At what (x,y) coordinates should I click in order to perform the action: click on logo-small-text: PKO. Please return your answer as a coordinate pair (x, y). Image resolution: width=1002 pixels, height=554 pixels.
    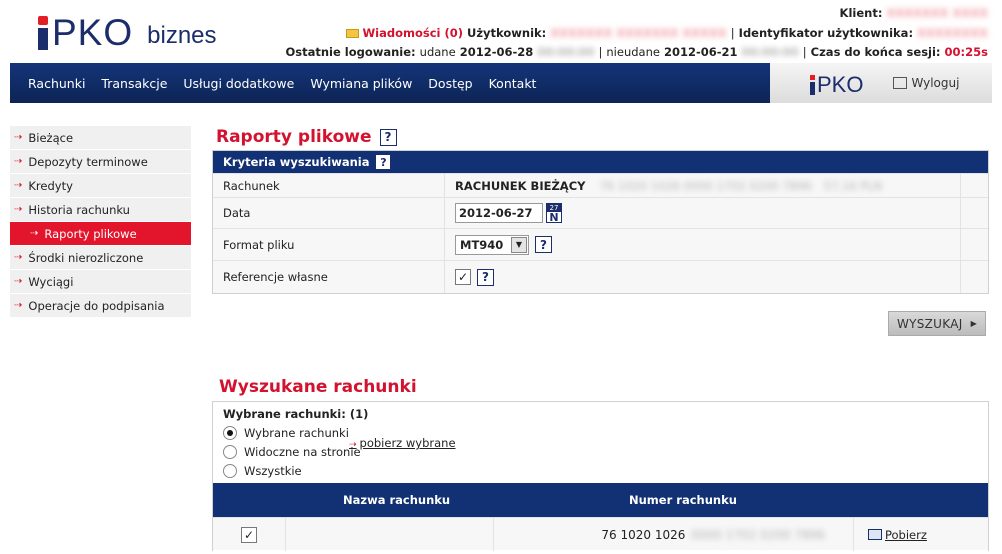
    Looking at the image, I should click on (840, 84).